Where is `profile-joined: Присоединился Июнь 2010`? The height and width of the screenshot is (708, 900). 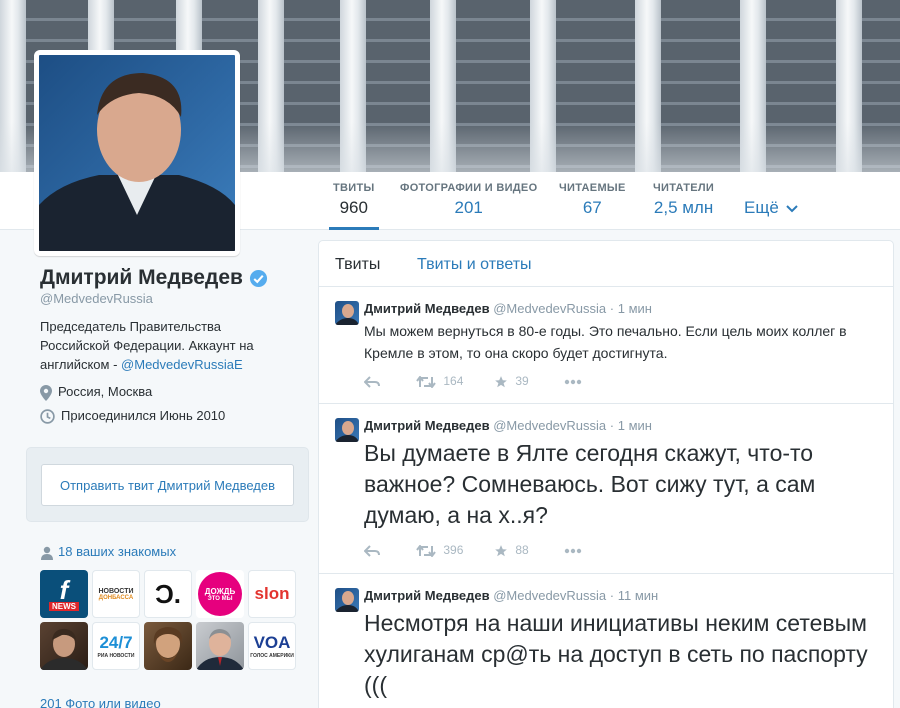 profile-joined: Присоединился Июнь 2010 is located at coordinates (132, 416).